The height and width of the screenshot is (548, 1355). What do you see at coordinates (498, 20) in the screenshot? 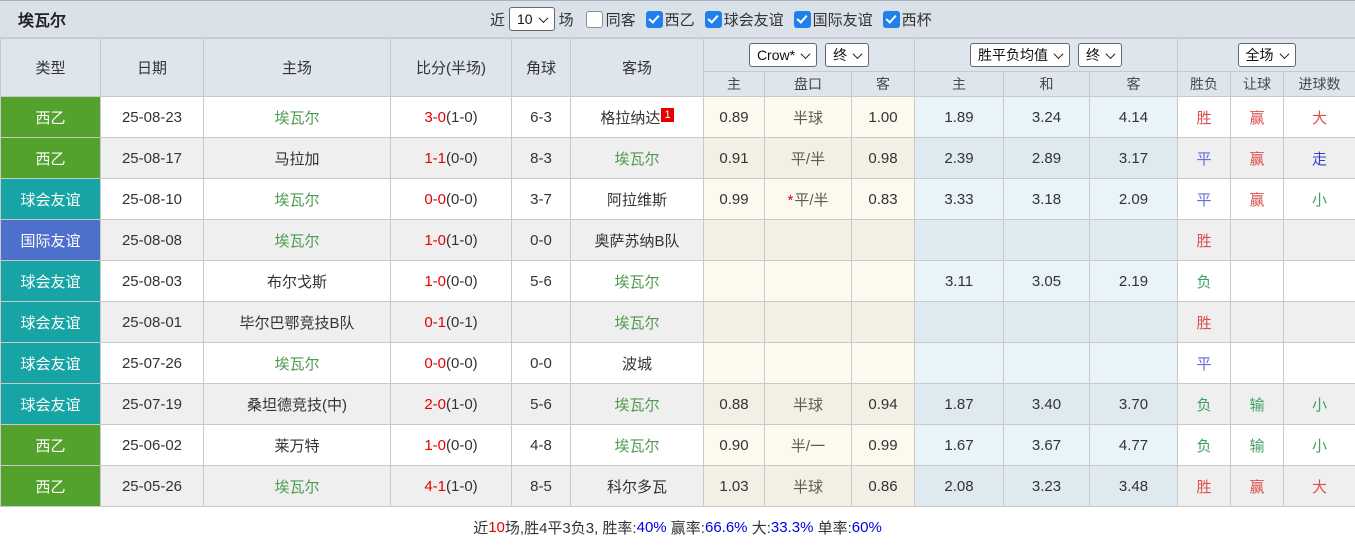
I see `recent-label: 近` at bounding box center [498, 20].